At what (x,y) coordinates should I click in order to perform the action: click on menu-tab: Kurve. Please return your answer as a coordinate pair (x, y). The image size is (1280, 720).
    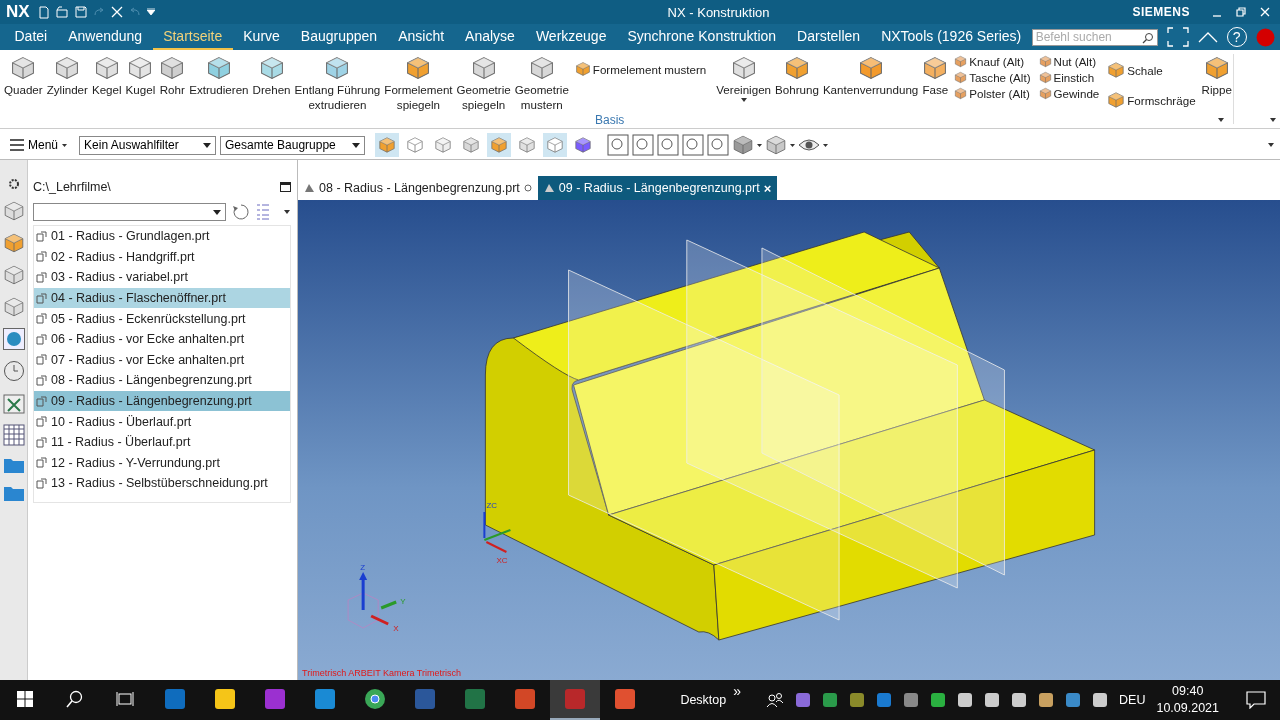
    Looking at the image, I should click on (261, 37).